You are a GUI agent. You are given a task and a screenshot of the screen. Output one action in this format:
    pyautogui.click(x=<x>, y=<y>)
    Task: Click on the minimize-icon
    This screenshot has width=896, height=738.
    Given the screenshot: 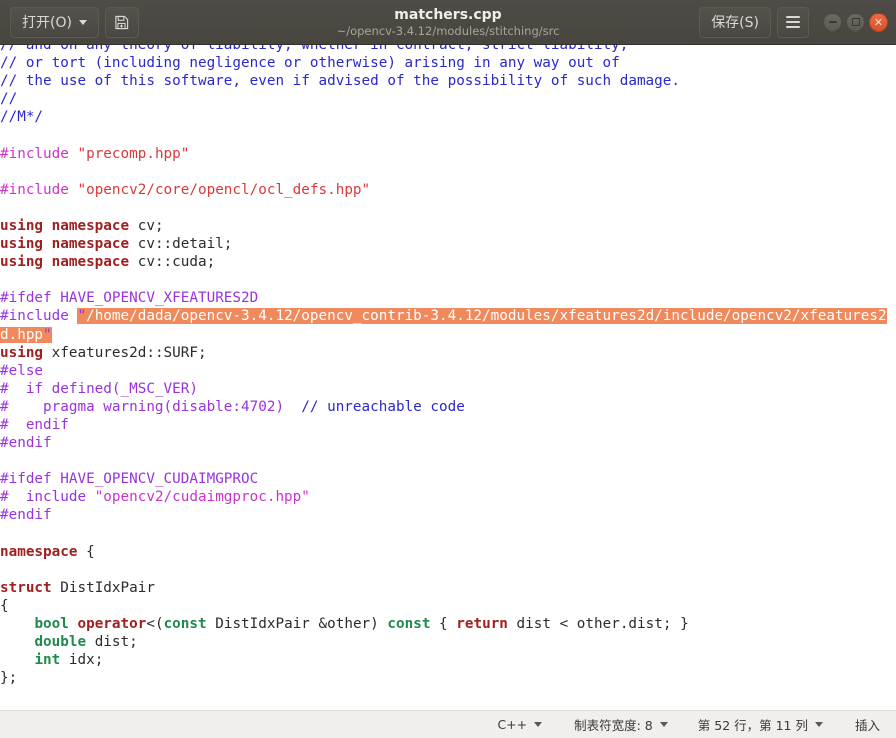 What is the action you would take?
    pyautogui.click(x=832, y=22)
    